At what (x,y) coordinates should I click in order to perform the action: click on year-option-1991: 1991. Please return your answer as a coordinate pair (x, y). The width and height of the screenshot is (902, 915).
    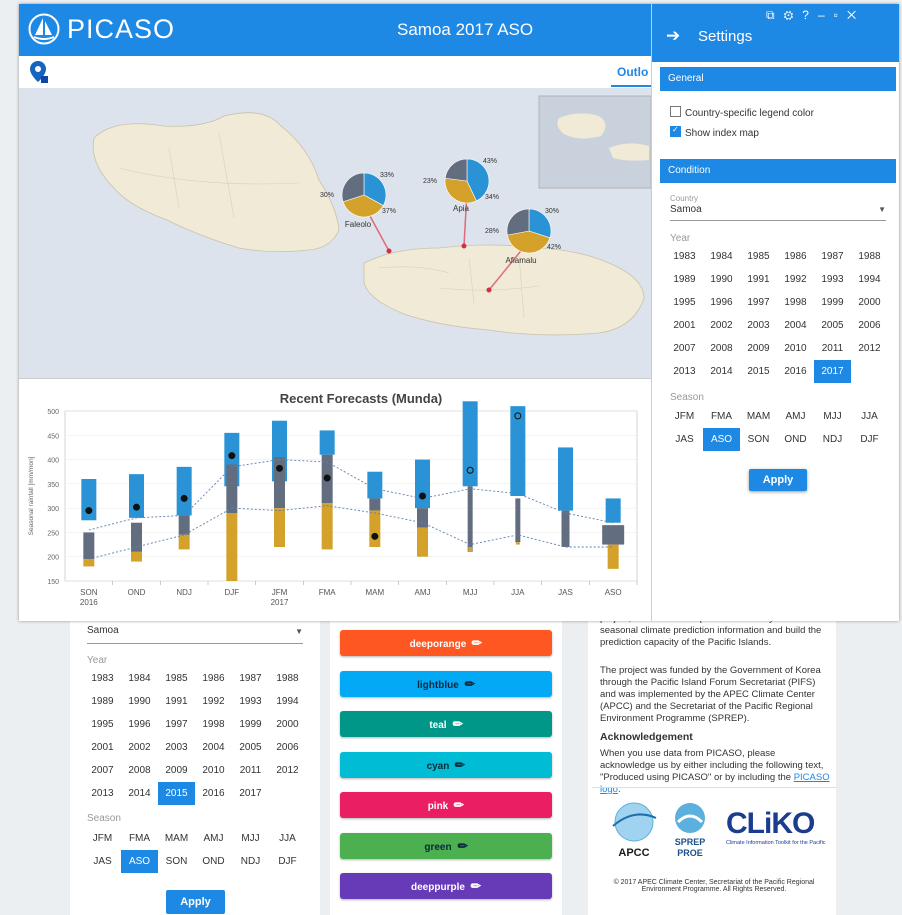
    Looking at the image, I should click on (758, 279).